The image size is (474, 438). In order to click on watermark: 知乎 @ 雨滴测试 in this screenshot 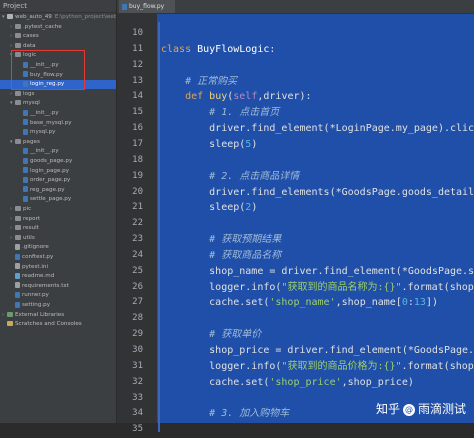, I will do `click(421, 408)`.